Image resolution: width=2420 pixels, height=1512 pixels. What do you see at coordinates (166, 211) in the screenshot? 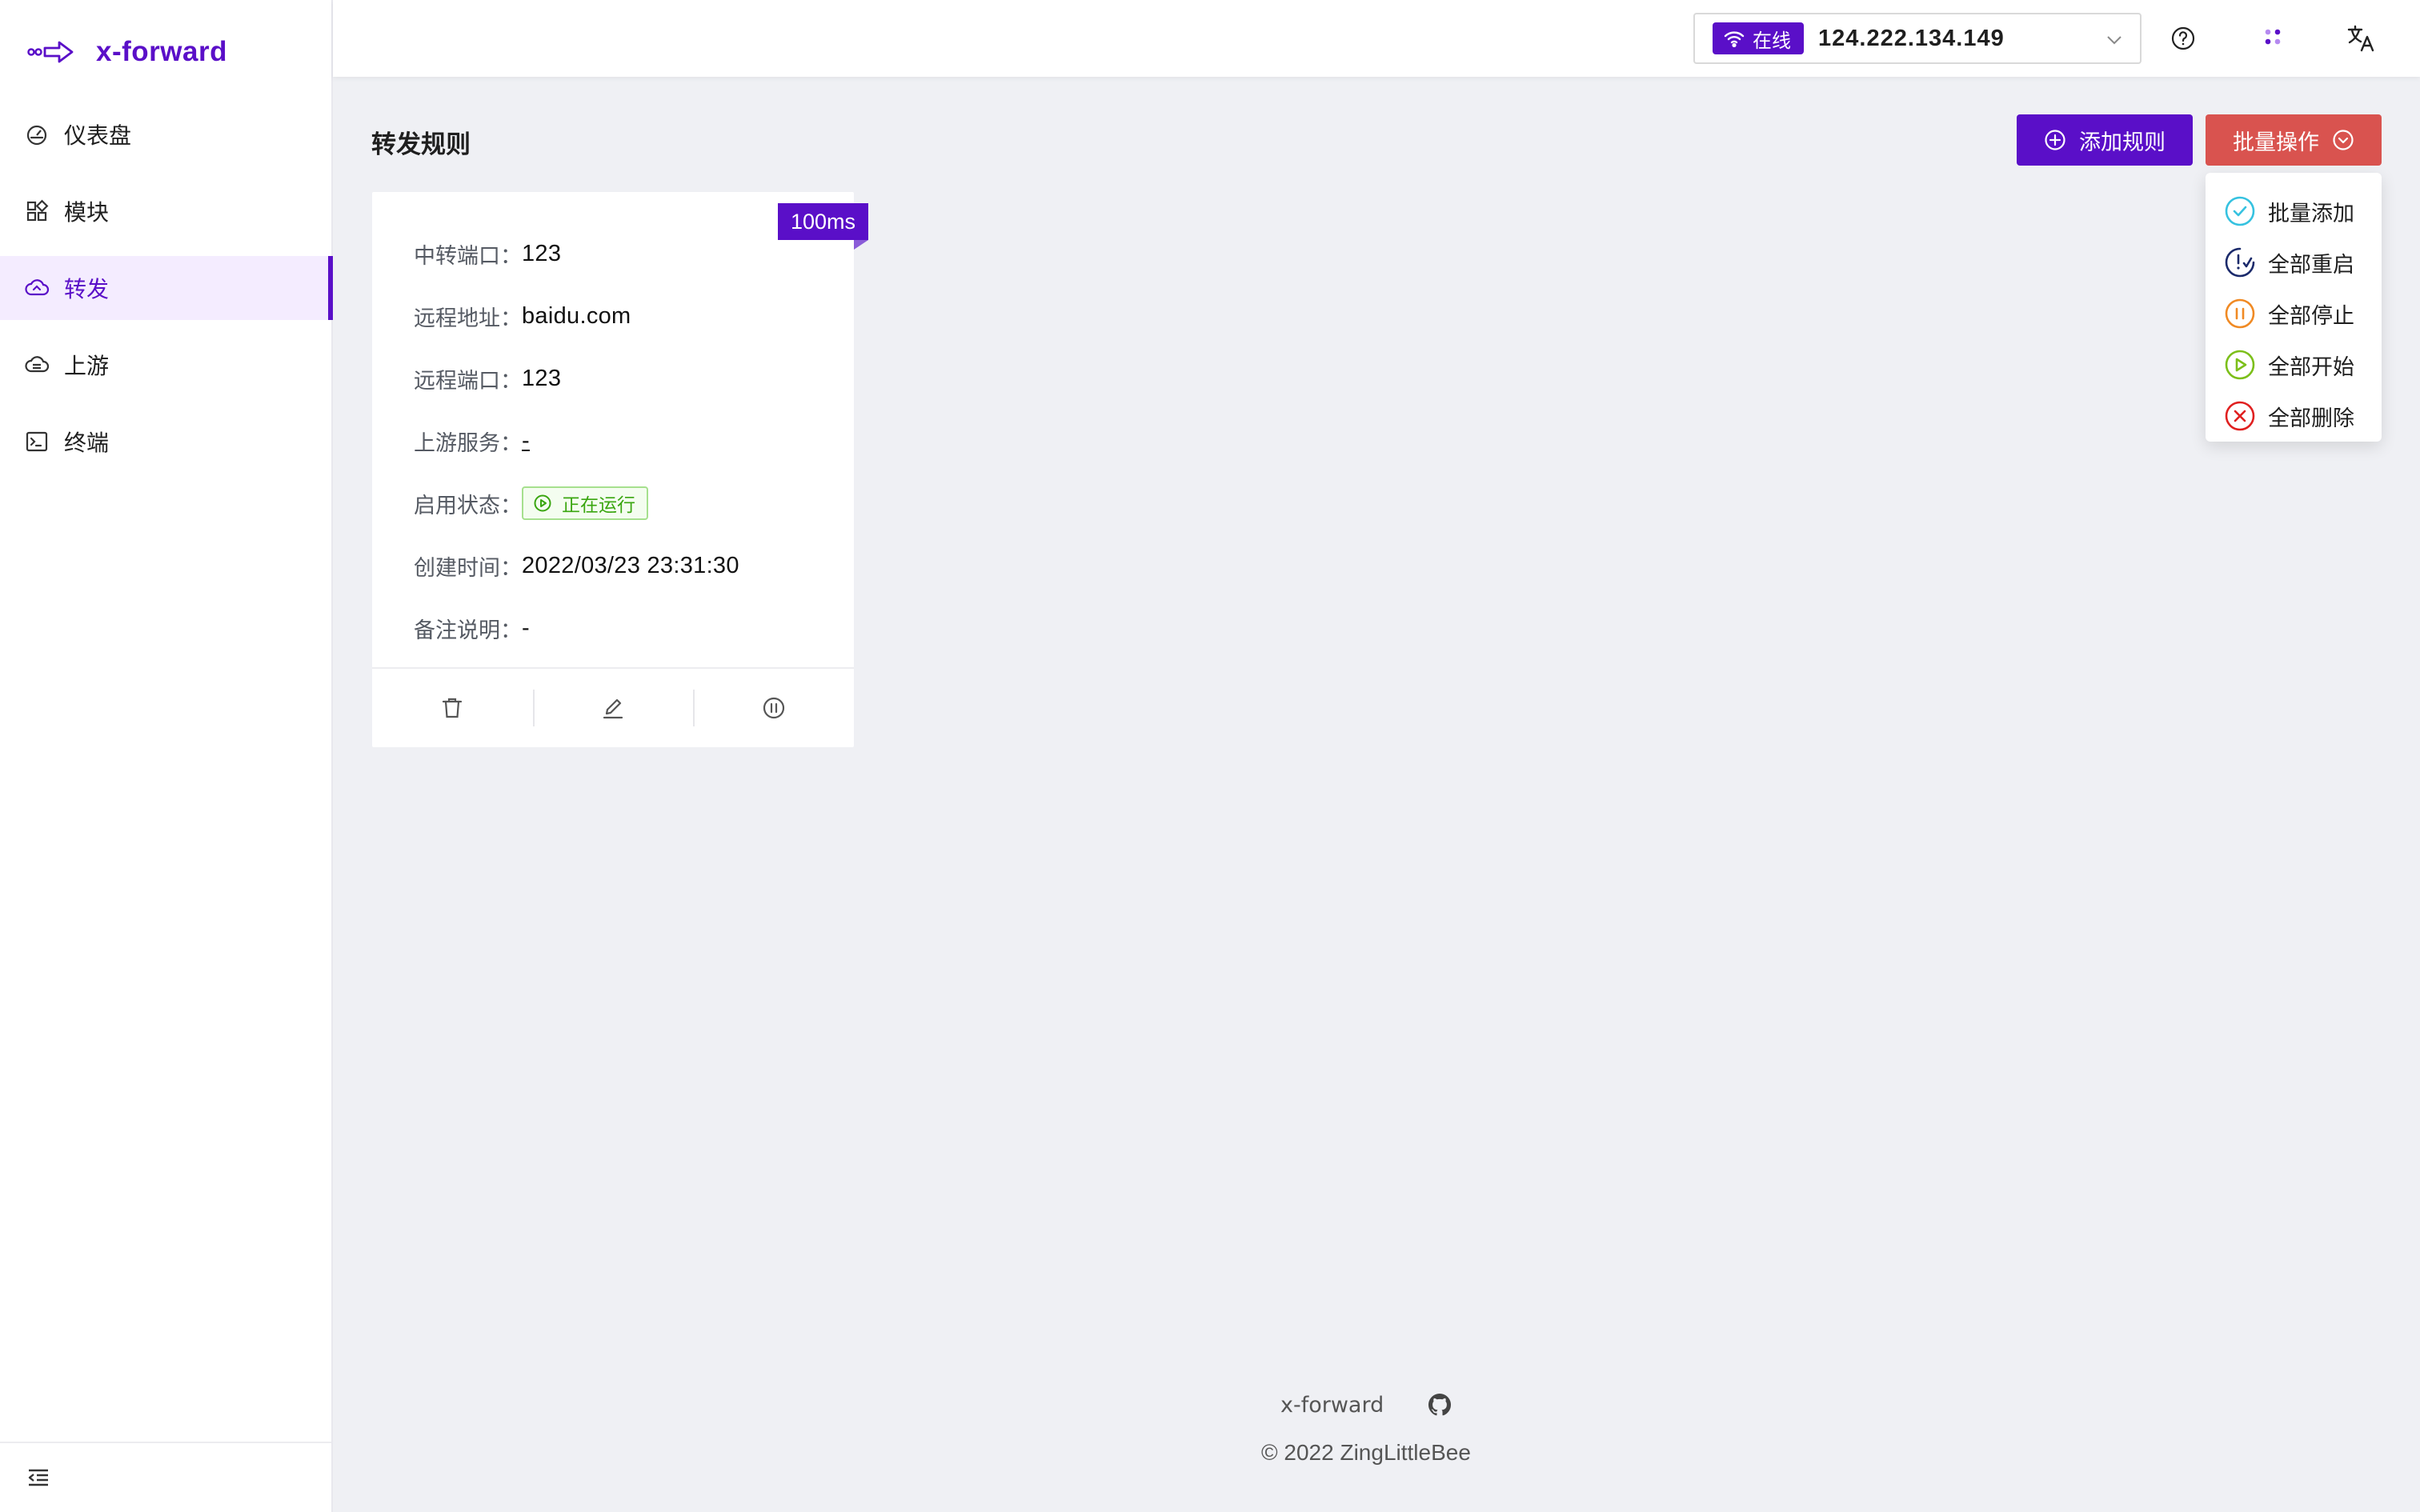
I see `sidebar-item-modules: 模块` at bounding box center [166, 211].